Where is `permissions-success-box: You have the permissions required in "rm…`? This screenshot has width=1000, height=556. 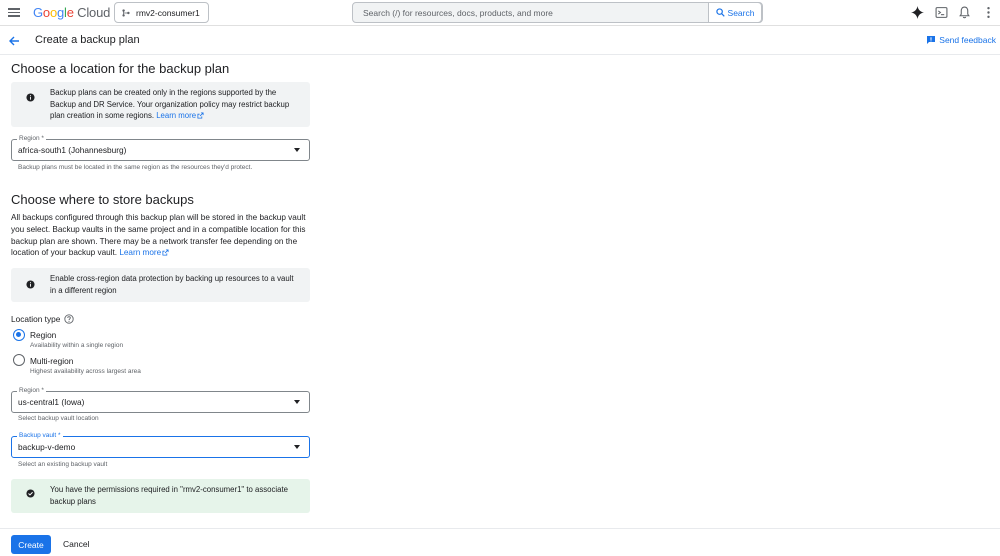 permissions-success-box: You have the permissions required in "rm… is located at coordinates (160, 496).